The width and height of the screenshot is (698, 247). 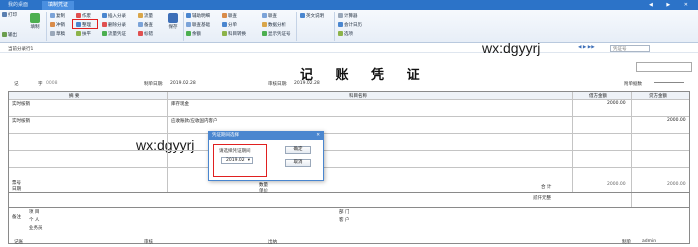 What do you see at coordinates (630, 48) in the screenshot?
I see `voucher-search-input` at bounding box center [630, 48].